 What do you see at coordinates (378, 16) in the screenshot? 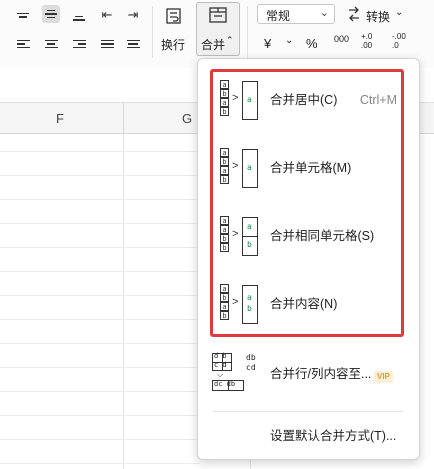
I see `convert-button: 转换` at bounding box center [378, 16].